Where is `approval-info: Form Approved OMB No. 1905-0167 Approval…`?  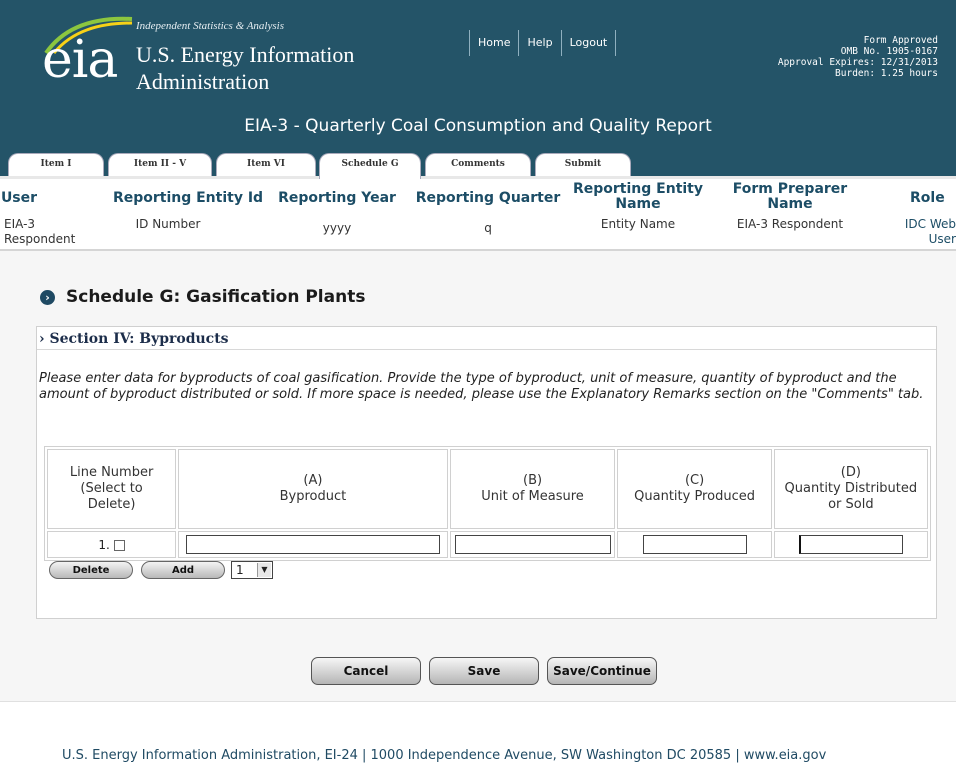
approval-info: Form Approved OMB No. 1905-0167 Approval… is located at coordinates (858, 57).